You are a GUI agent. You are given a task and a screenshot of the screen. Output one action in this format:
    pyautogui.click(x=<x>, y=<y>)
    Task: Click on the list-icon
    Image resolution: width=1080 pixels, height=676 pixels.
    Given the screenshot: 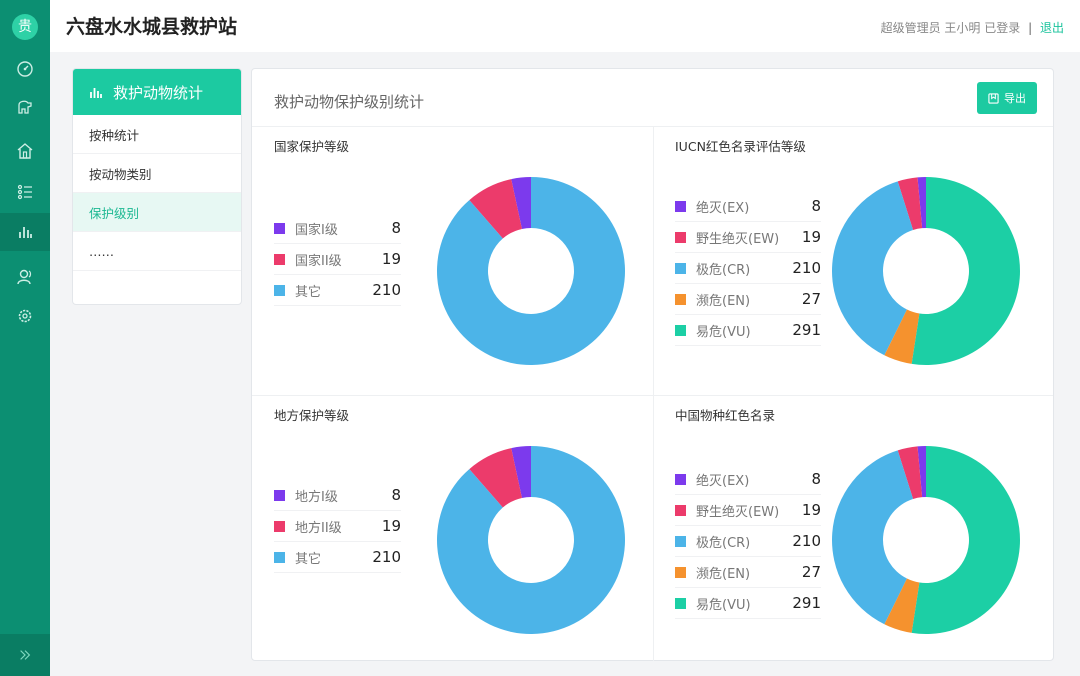 What is the action you would take?
    pyautogui.click(x=24, y=192)
    